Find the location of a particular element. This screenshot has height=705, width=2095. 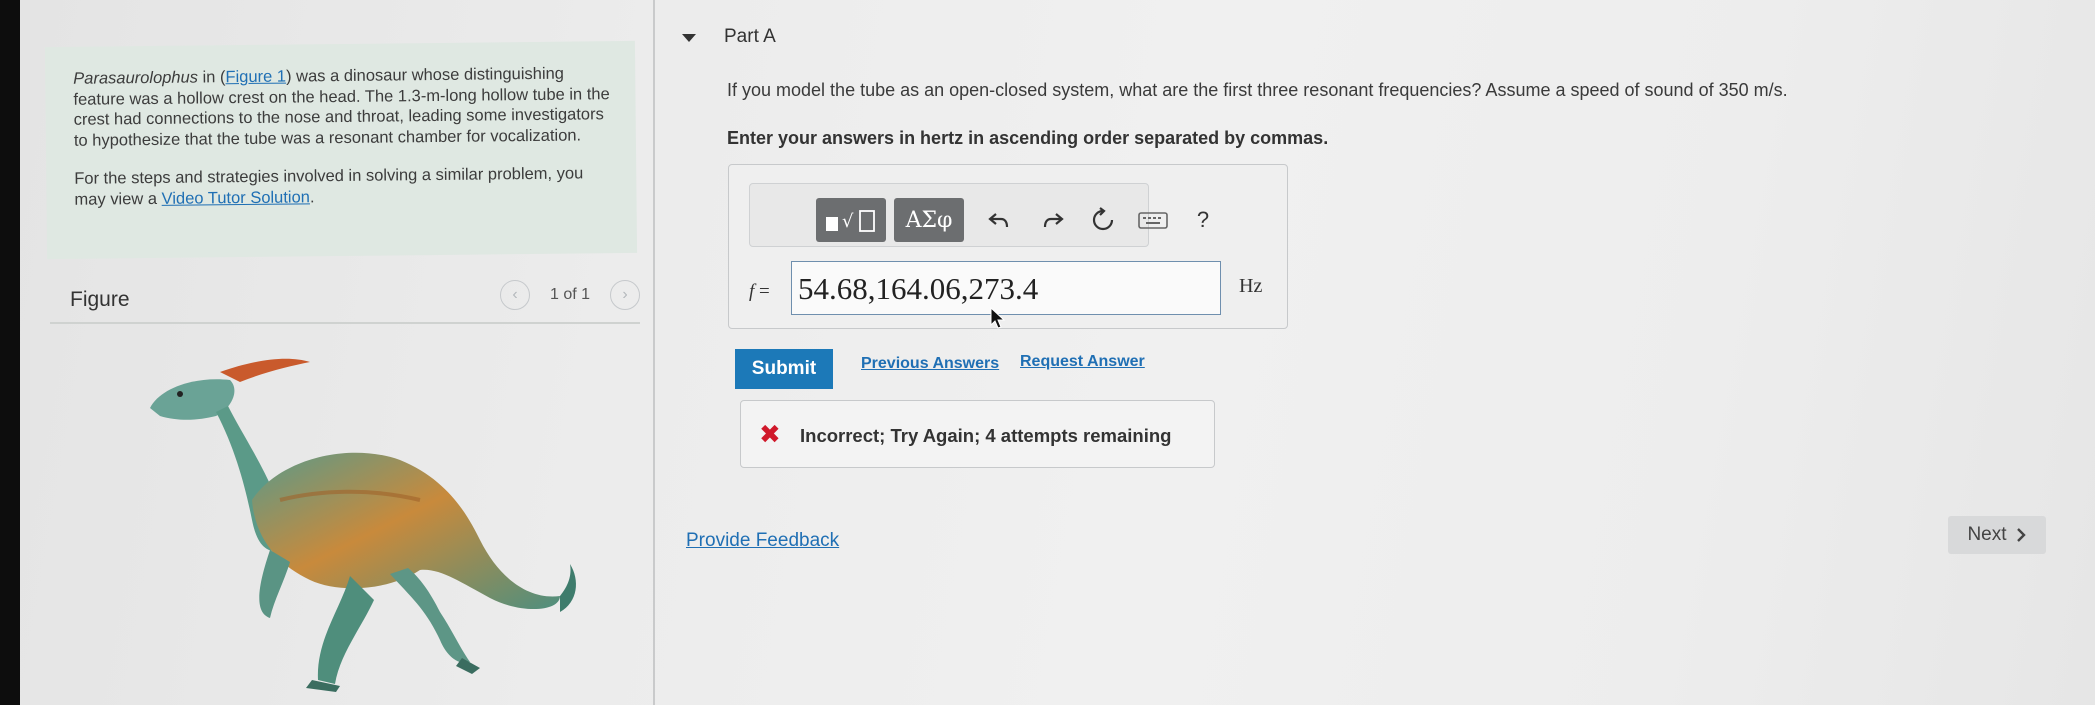

unit-label: Hz is located at coordinates (1251, 286).